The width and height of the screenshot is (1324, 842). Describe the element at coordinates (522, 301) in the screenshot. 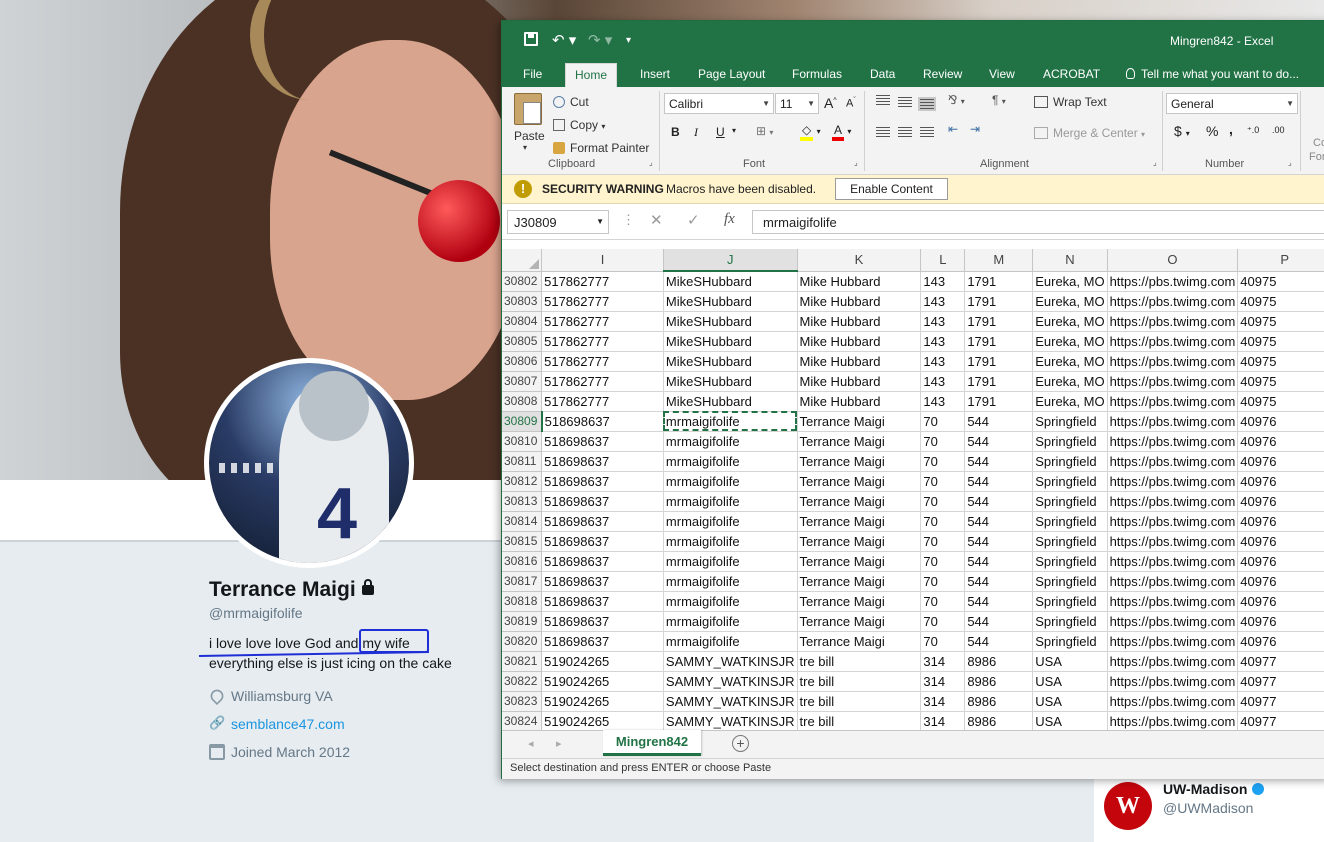

I see `row-header: 30803` at that location.